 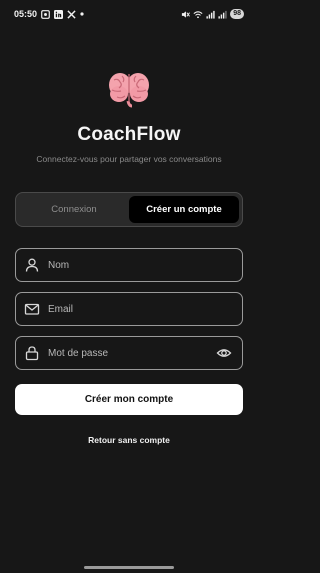 I want to click on x-icon, so click(x=71, y=14).